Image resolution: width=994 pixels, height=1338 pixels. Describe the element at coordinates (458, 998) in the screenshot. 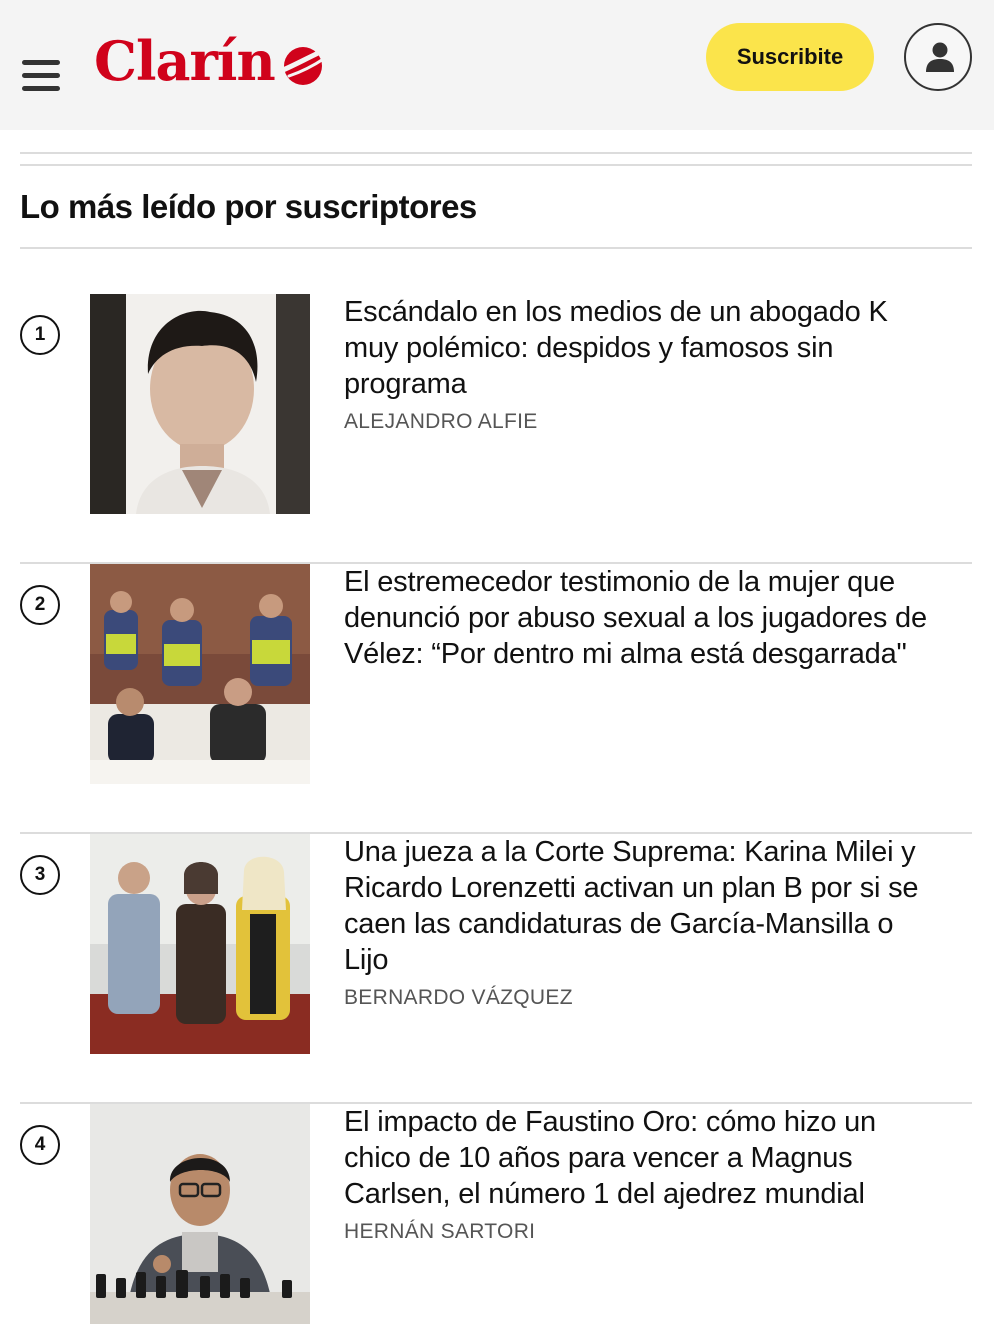

I see `article-author: BERNARDO VÁZQUEZ` at that location.